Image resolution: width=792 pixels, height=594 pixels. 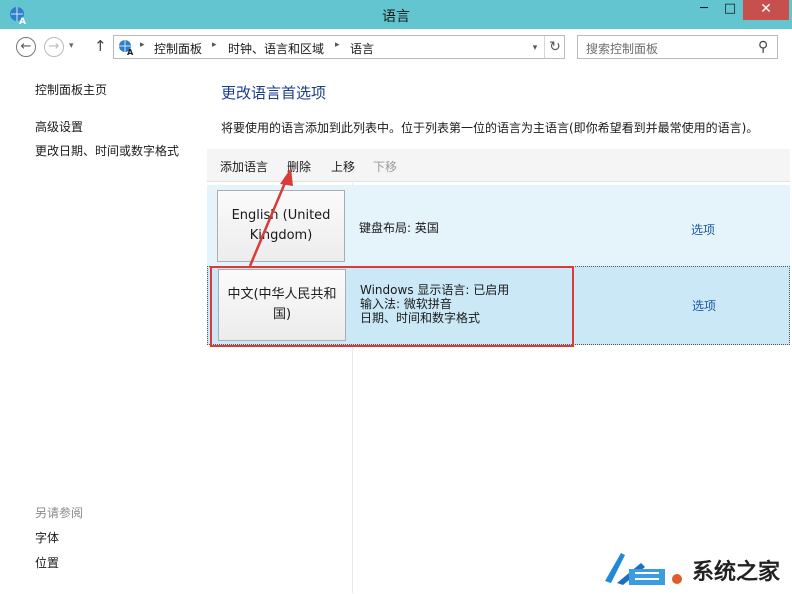 I want to click on see-also-fonts: 字体, so click(x=47, y=537).